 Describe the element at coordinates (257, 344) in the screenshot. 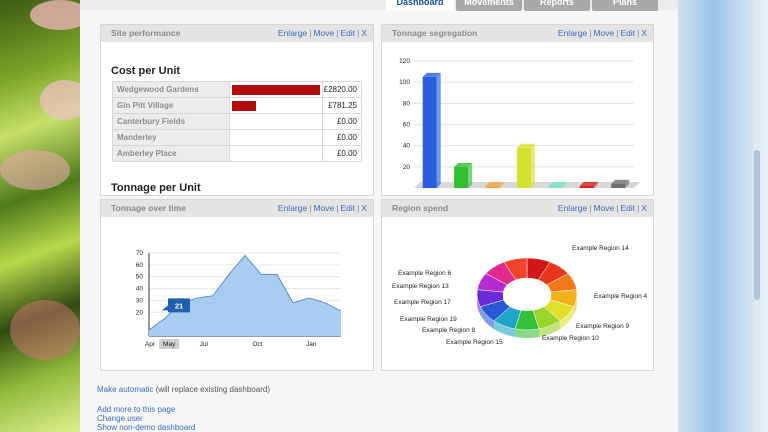

I see `x-tick-label: Oct` at that location.